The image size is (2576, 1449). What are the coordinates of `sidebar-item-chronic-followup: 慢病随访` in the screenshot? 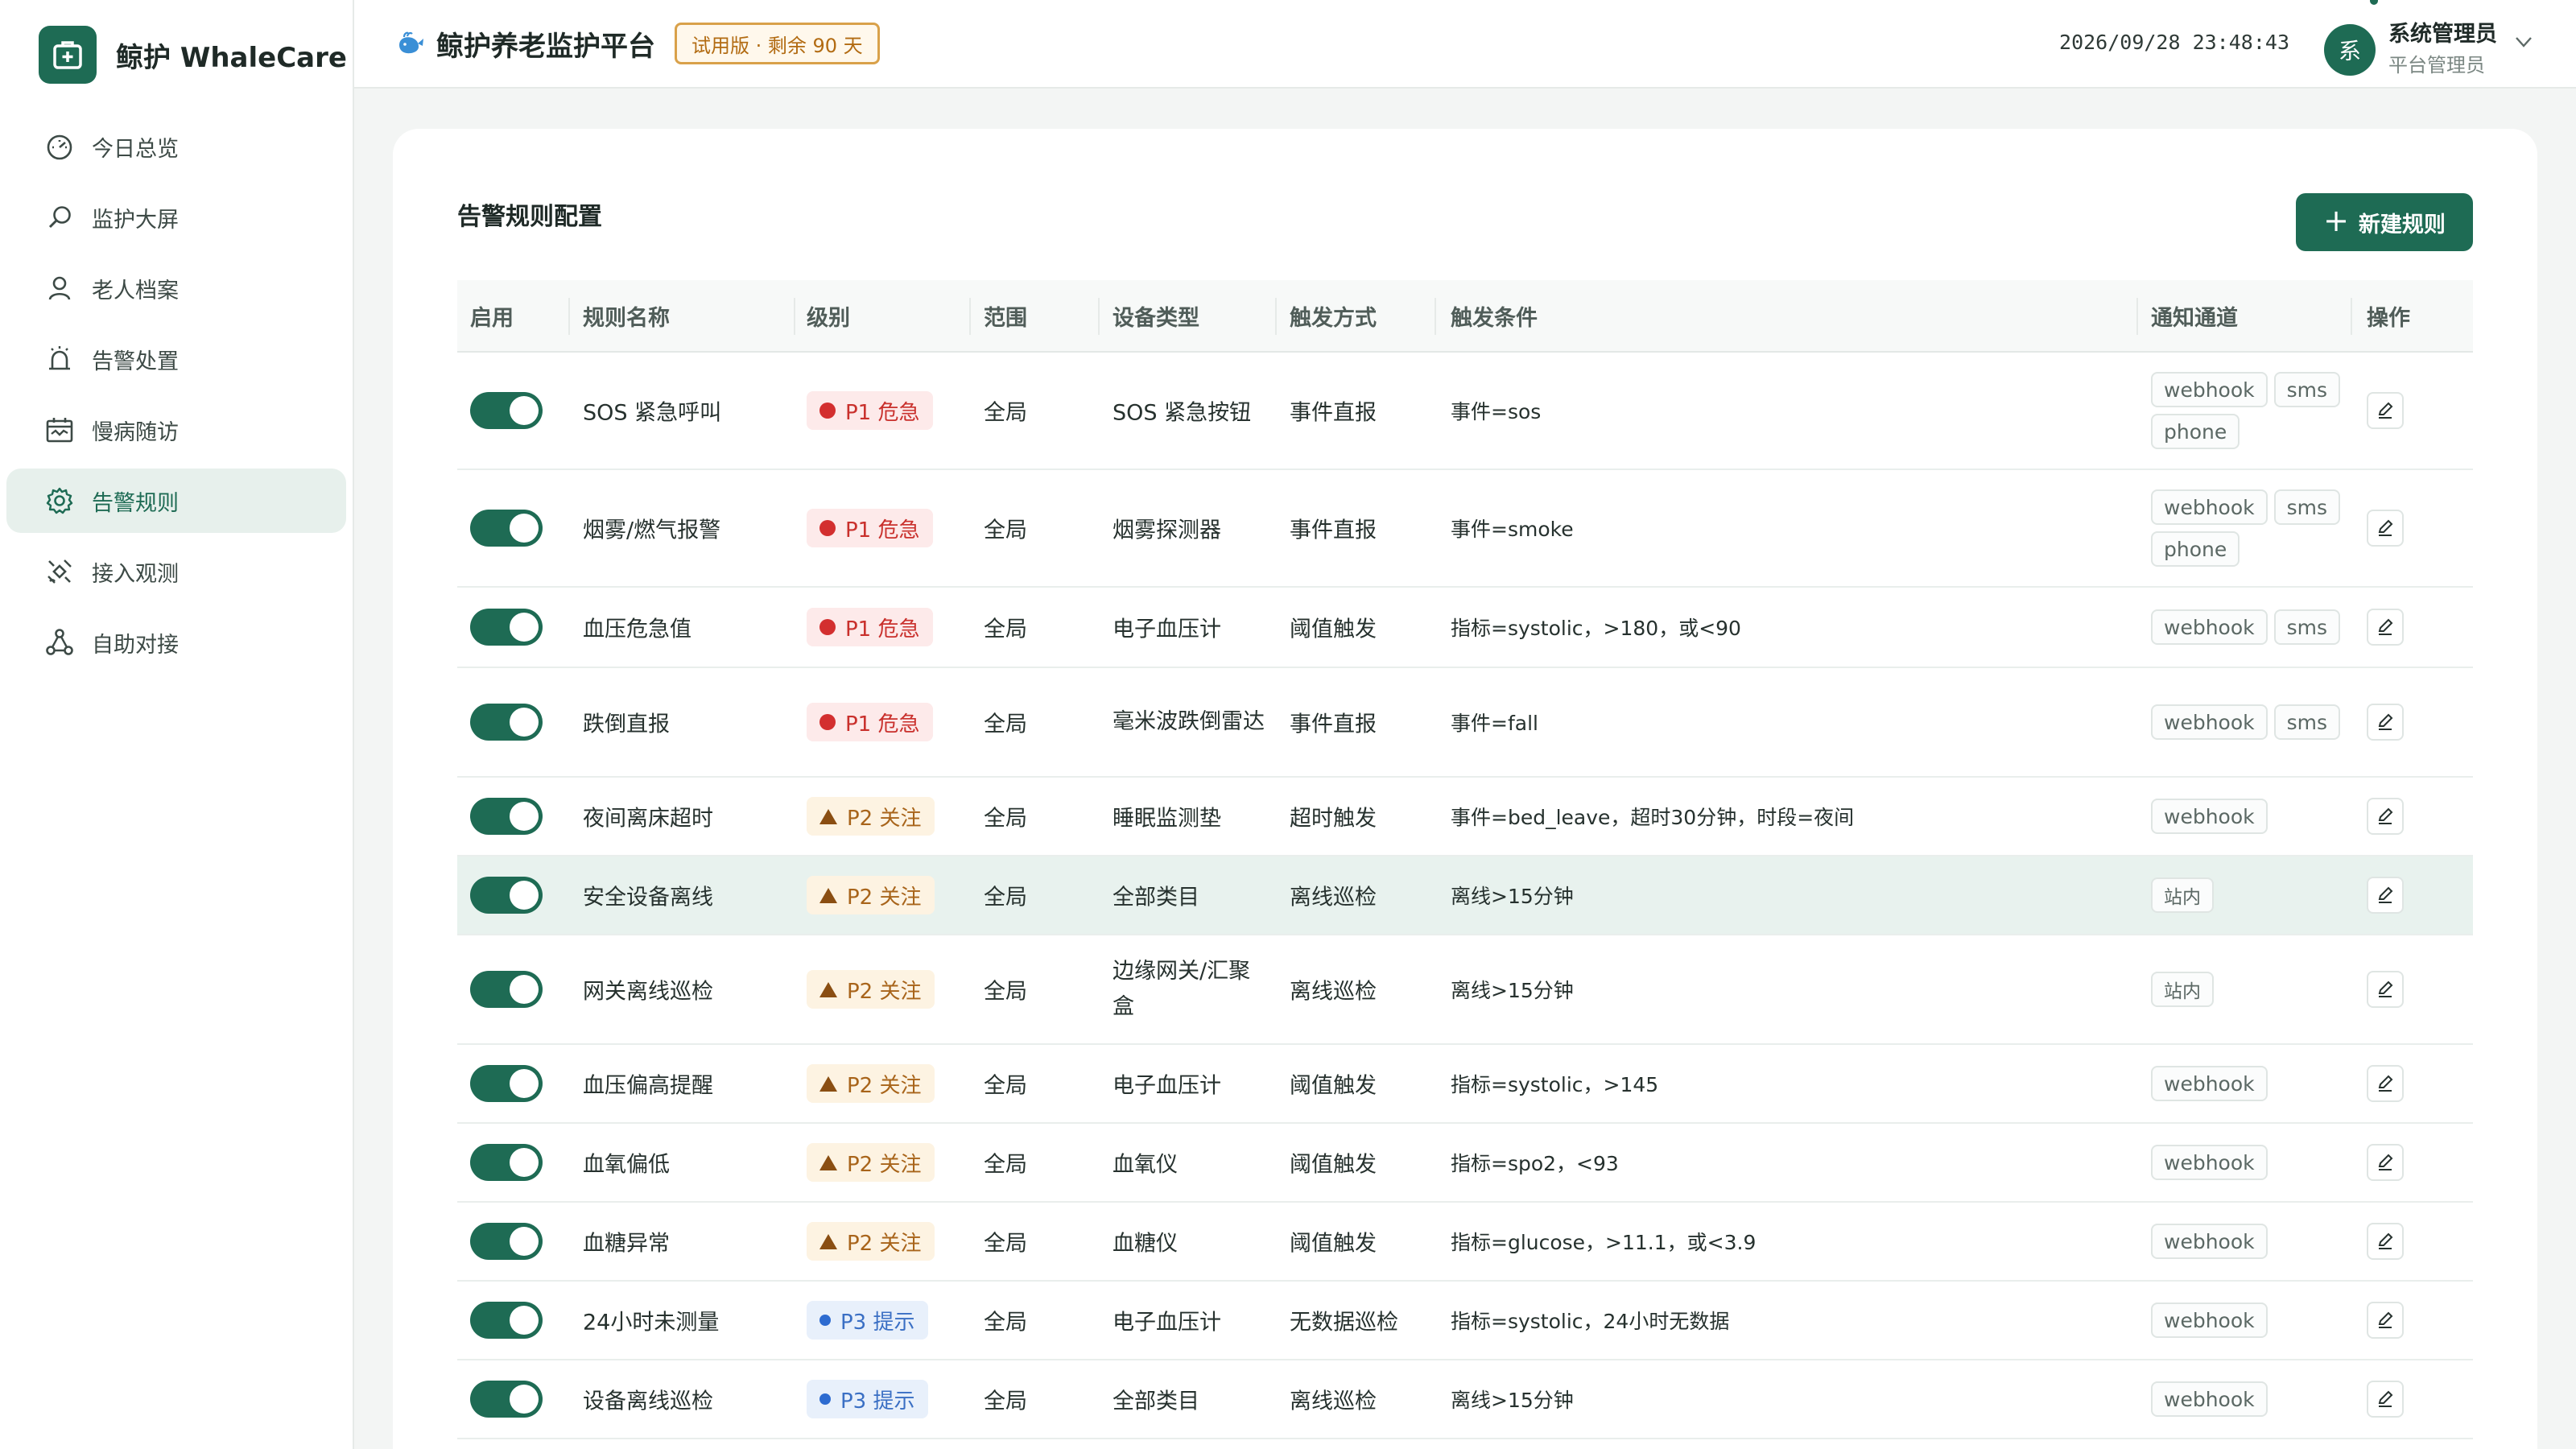 It's located at (176, 430).